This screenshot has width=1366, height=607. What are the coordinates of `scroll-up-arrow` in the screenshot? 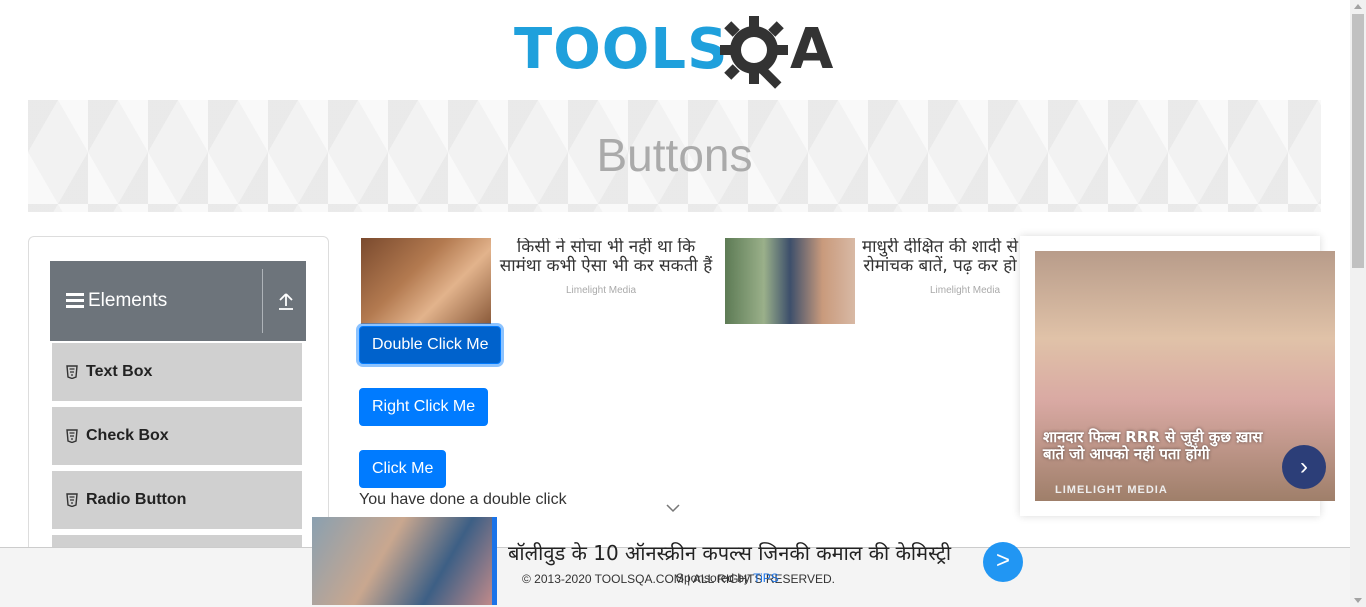 It's located at (1358, 6).